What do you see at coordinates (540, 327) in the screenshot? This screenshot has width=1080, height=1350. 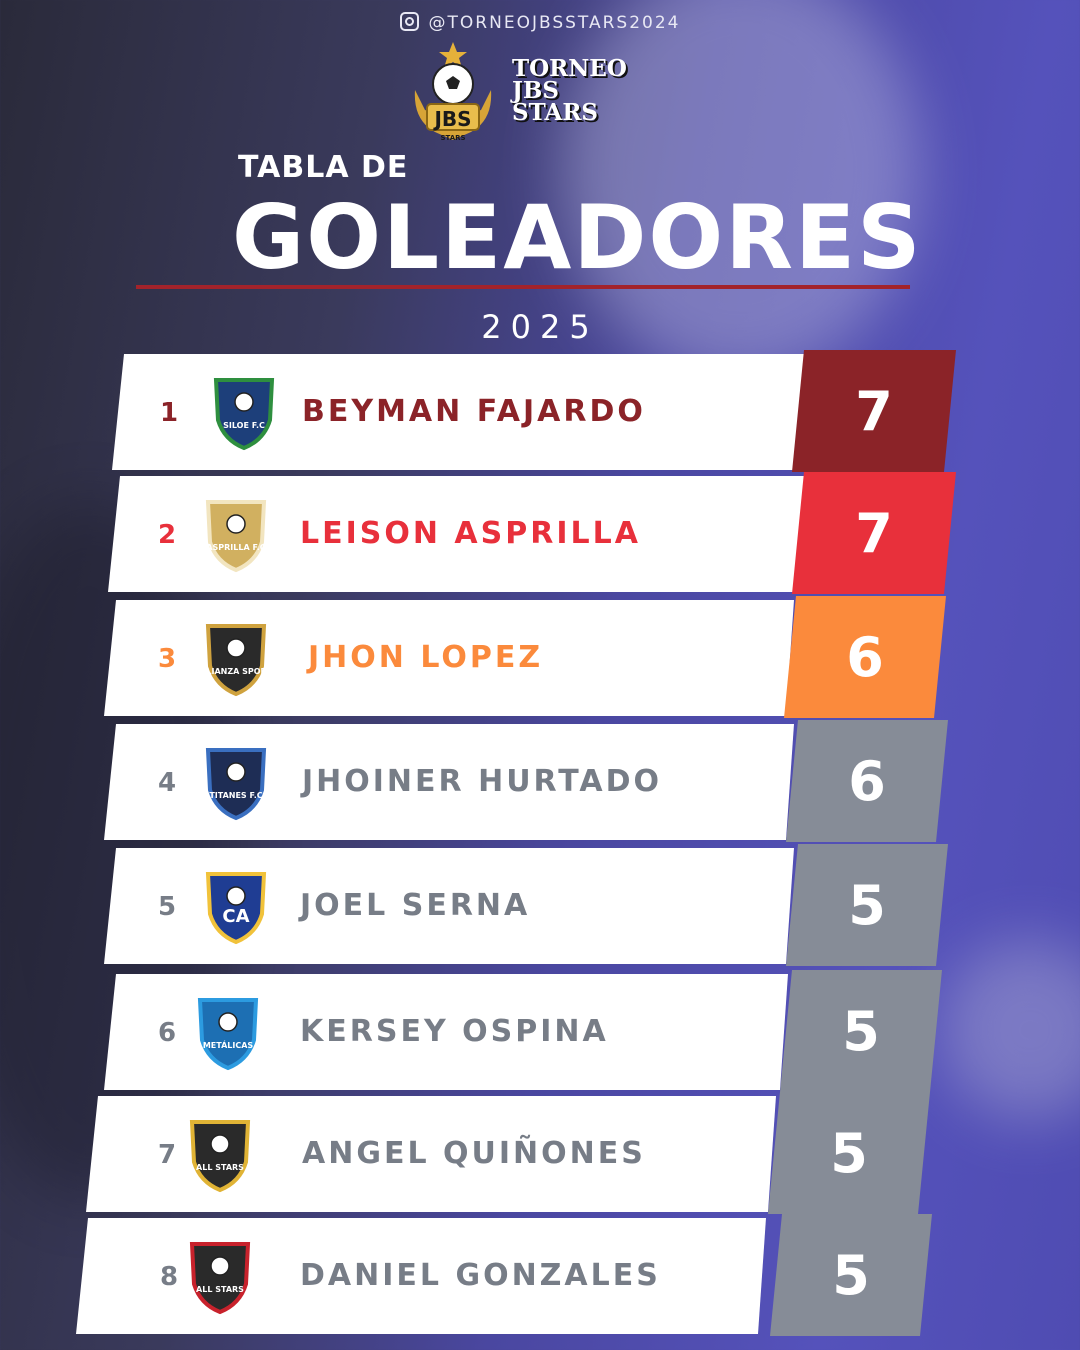 I see `year-label: 2025` at bounding box center [540, 327].